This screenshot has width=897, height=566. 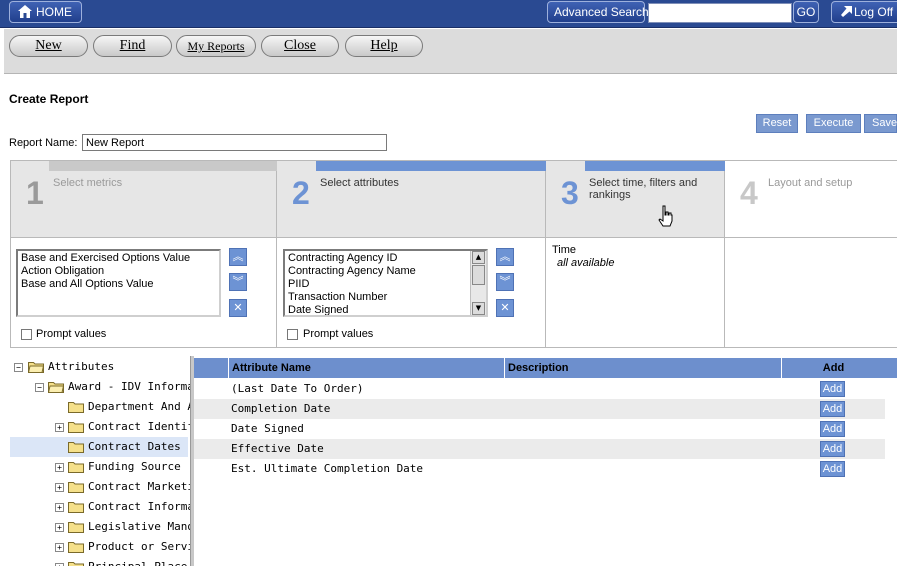 What do you see at coordinates (301, 193) in the screenshot?
I see `step-2-number: 2` at bounding box center [301, 193].